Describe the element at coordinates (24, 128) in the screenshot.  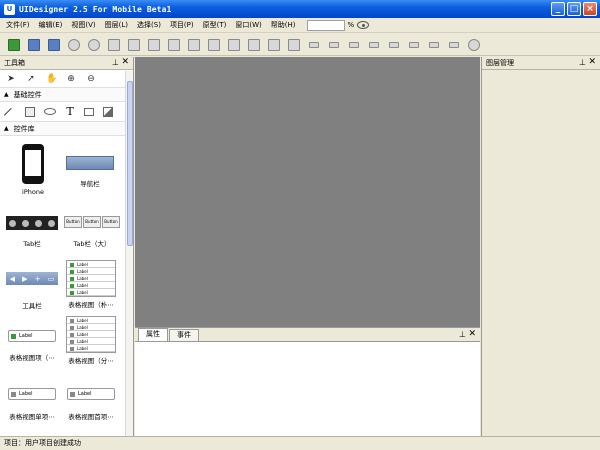
I see `section-controls-label: 控件库` at that location.